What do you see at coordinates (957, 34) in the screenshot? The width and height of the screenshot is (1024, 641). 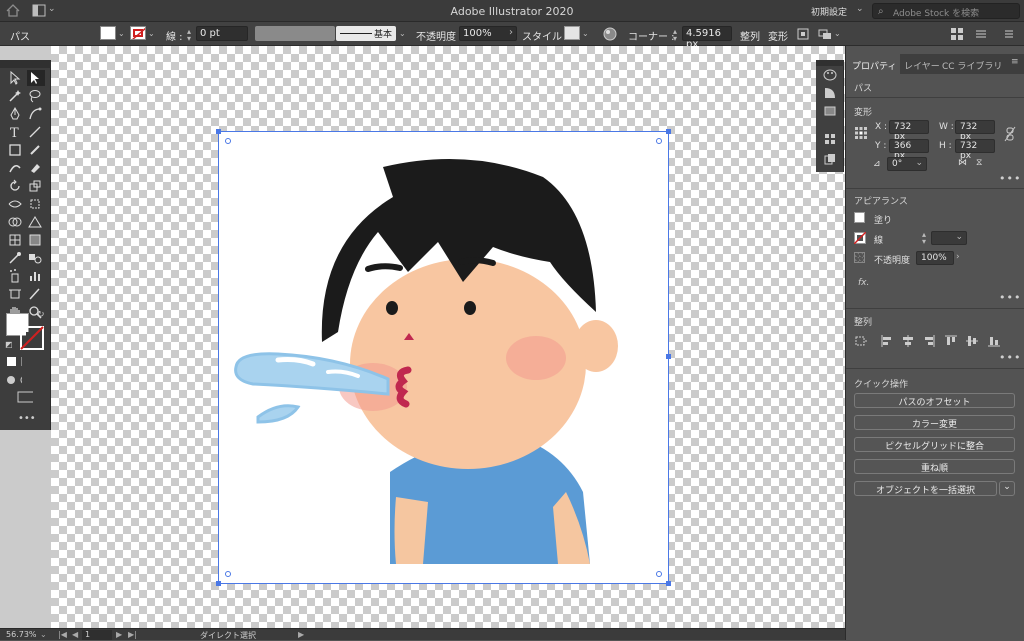 I see `grid-arrange-icon` at bounding box center [957, 34].